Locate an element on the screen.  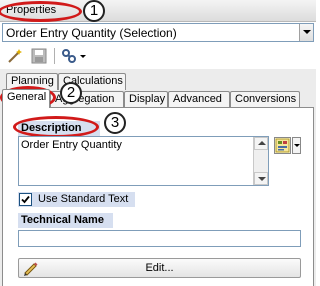
toolbar-separator is located at coordinates (54, 56).